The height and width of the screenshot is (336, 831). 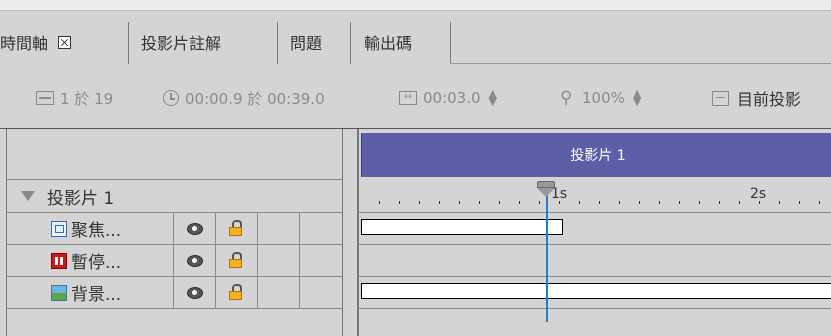 I want to click on current-slide-label: 目前投影, so click(x=769, y=99).